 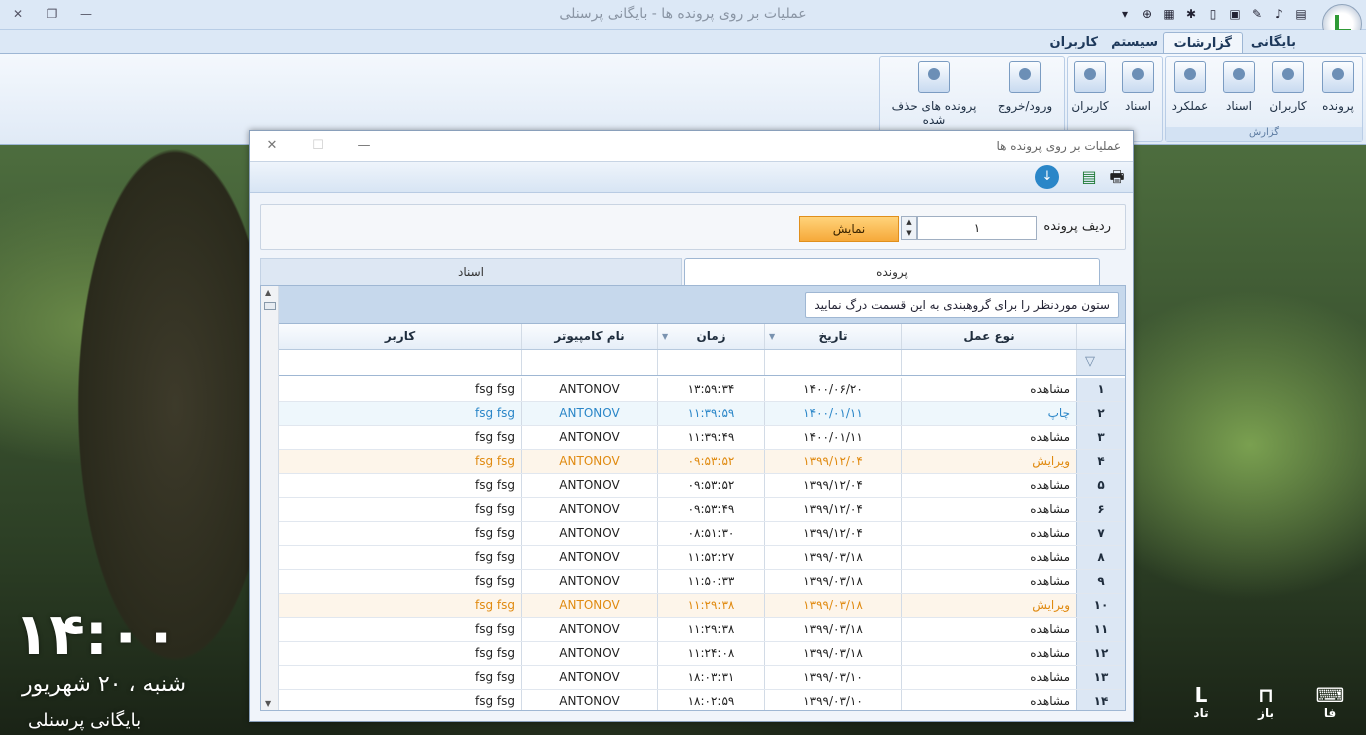 I want to click on scroll-up-icon: ▲, so click(x=268, y=292).